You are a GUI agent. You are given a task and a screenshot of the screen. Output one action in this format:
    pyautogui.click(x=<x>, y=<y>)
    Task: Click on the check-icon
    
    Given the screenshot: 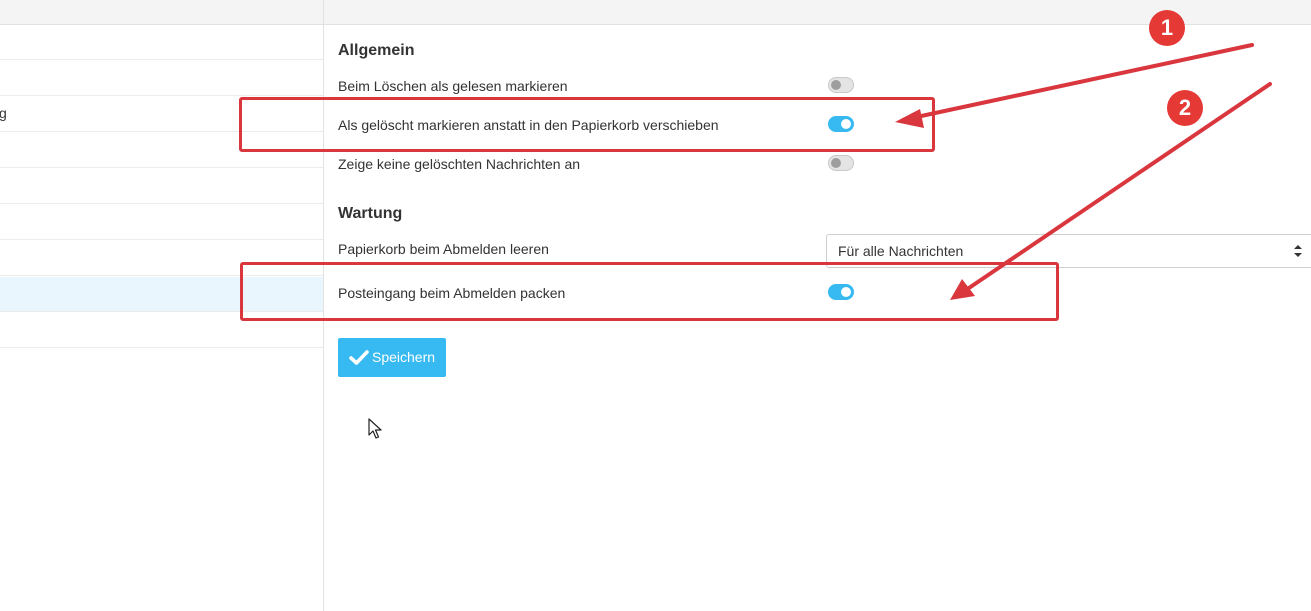 What is the action you would take?
    pyautogui.click(x=359, y=357)
    